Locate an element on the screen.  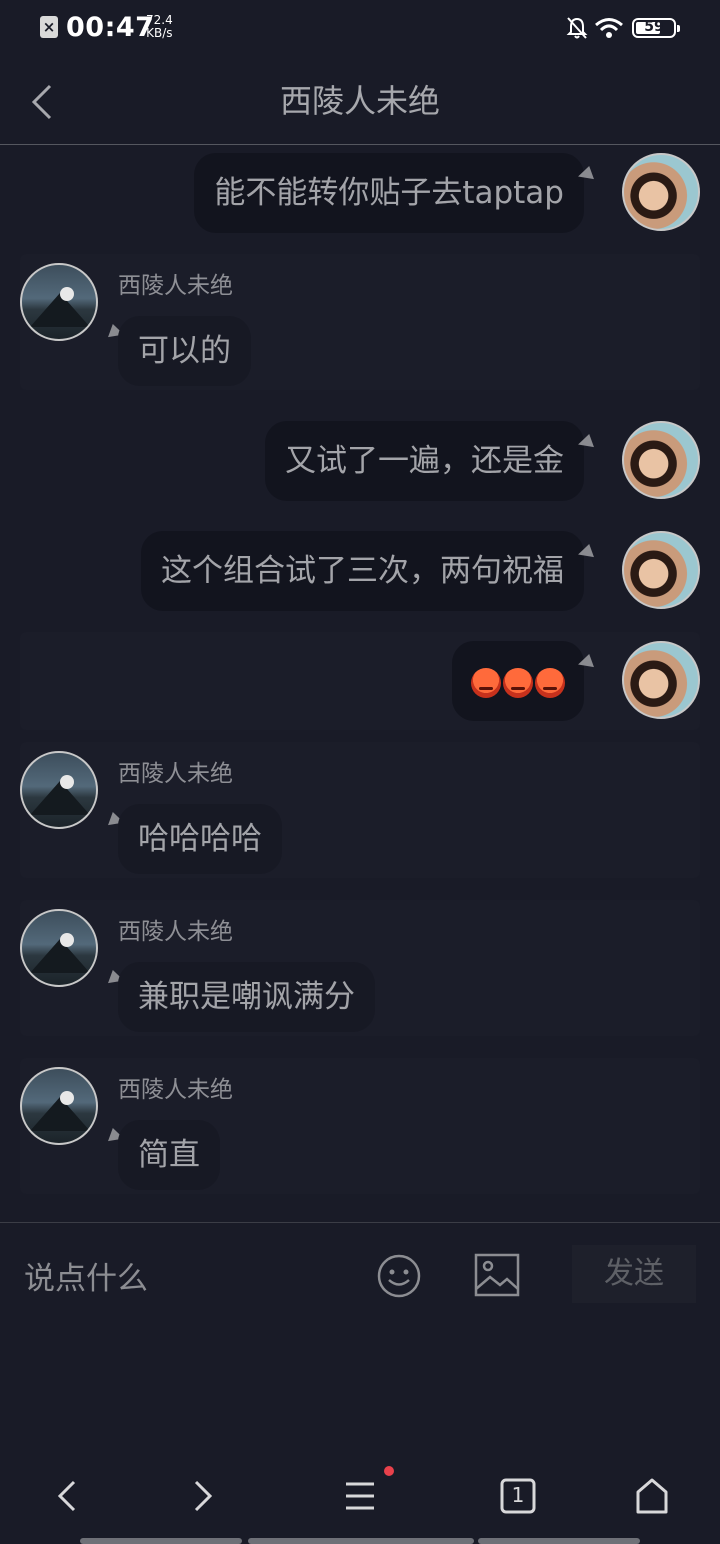
message-bubble-self: 这个组合试了三次，两句祝福 is located at coordinates (362, 571).